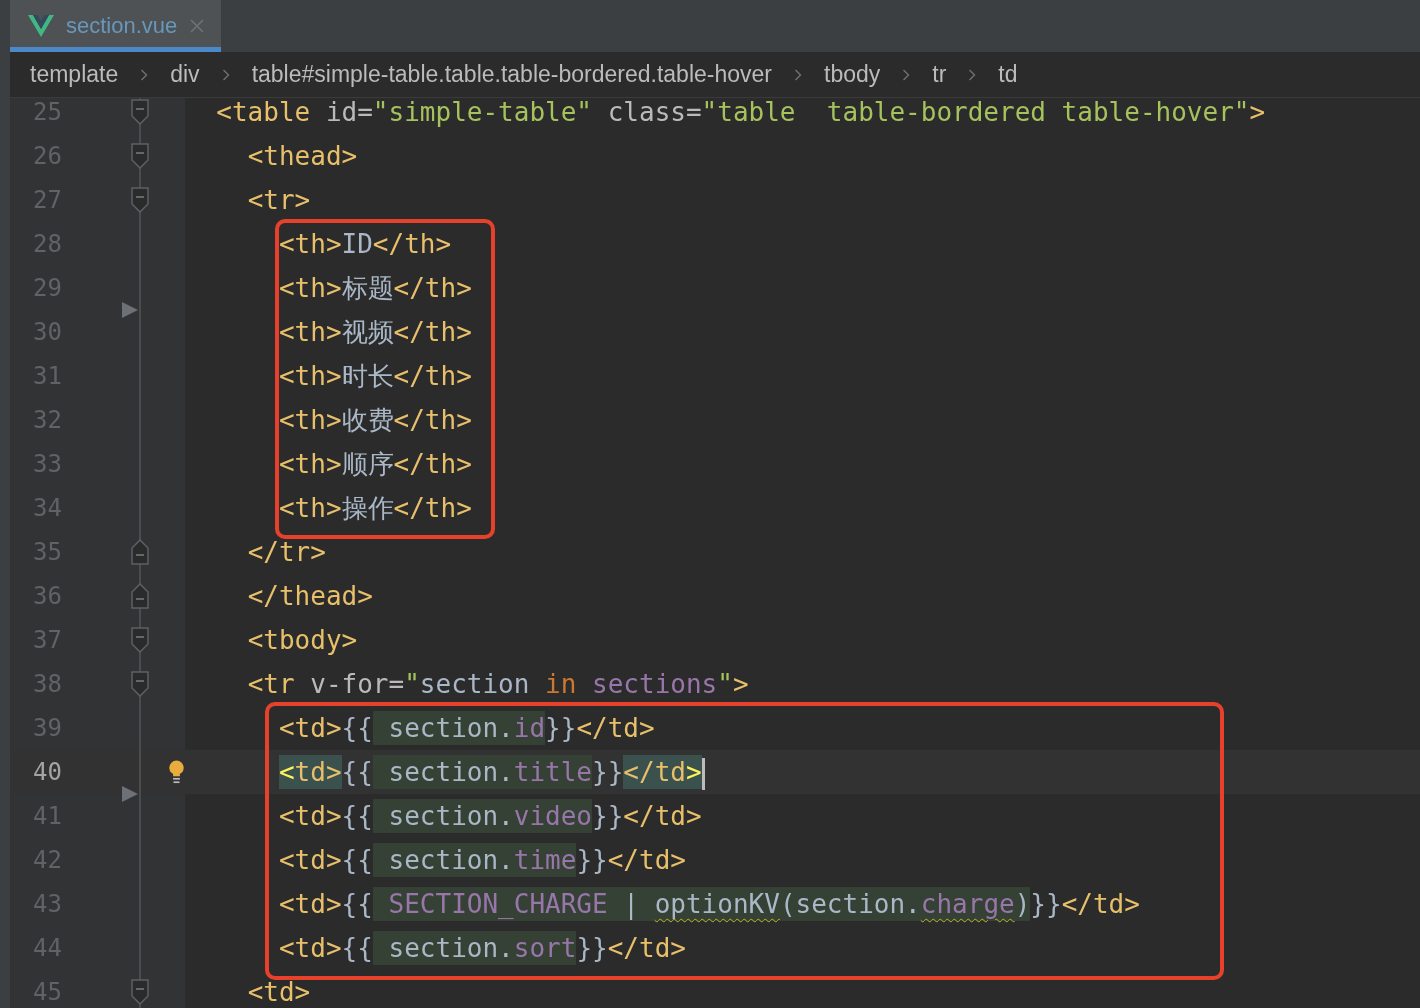  Describe the element at coordinates (481, 860) in the screenshot. I see `code-line: <td>{{ section.time}}</td>` at that location.